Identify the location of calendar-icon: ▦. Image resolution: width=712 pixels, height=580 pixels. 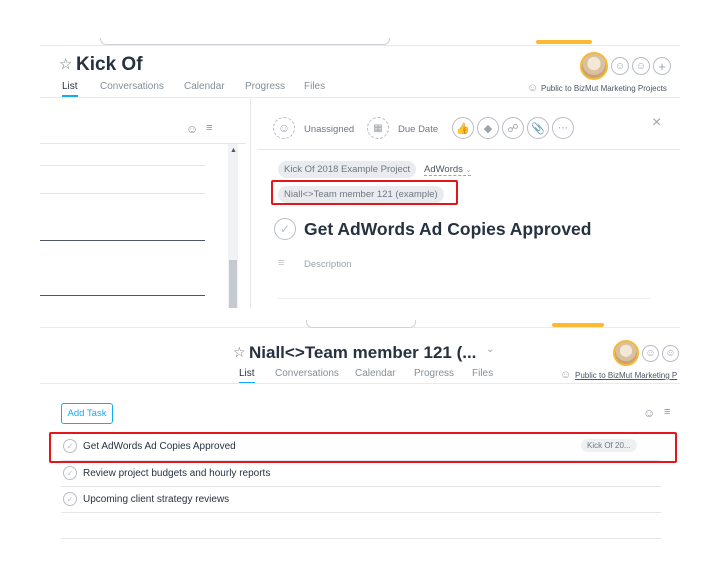
(378, 128).